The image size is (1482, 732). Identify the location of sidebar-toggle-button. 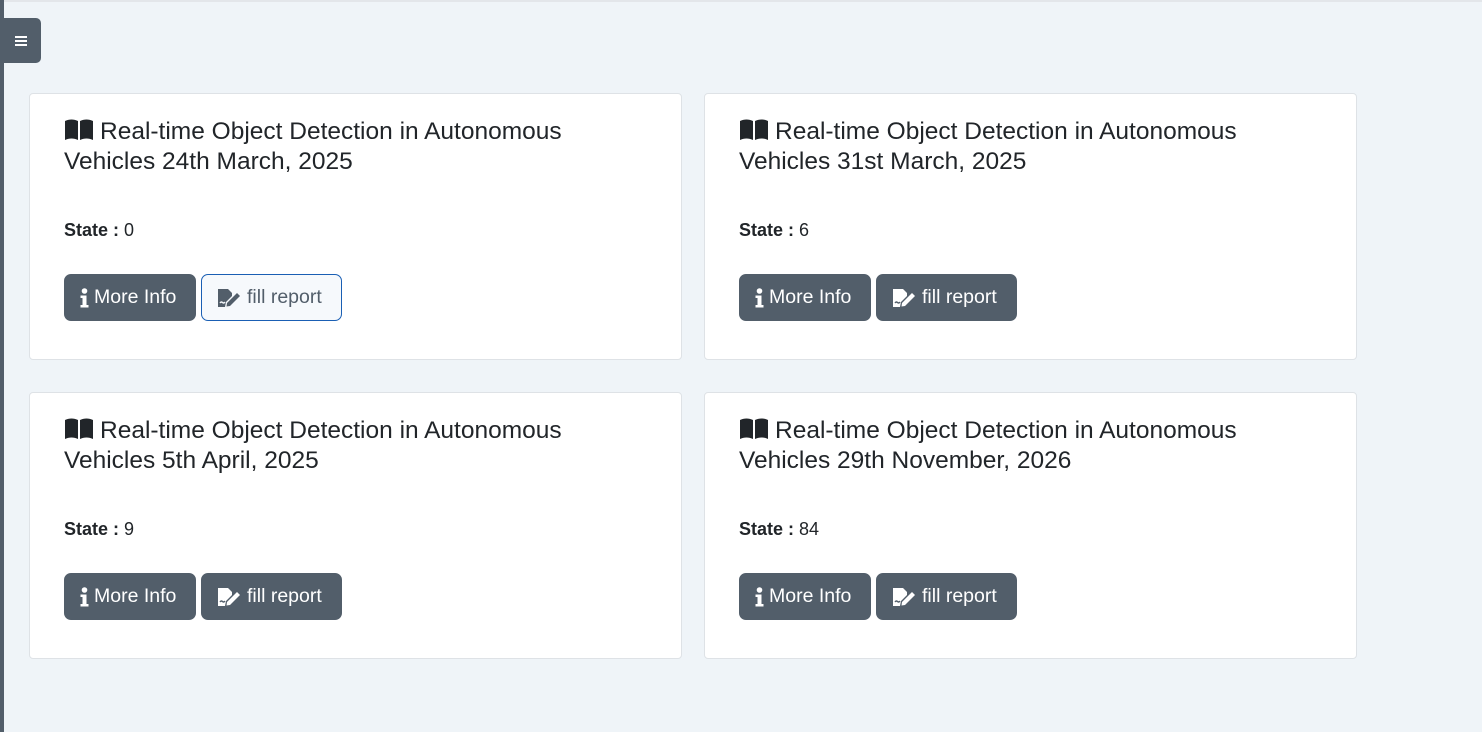
(20, 40).